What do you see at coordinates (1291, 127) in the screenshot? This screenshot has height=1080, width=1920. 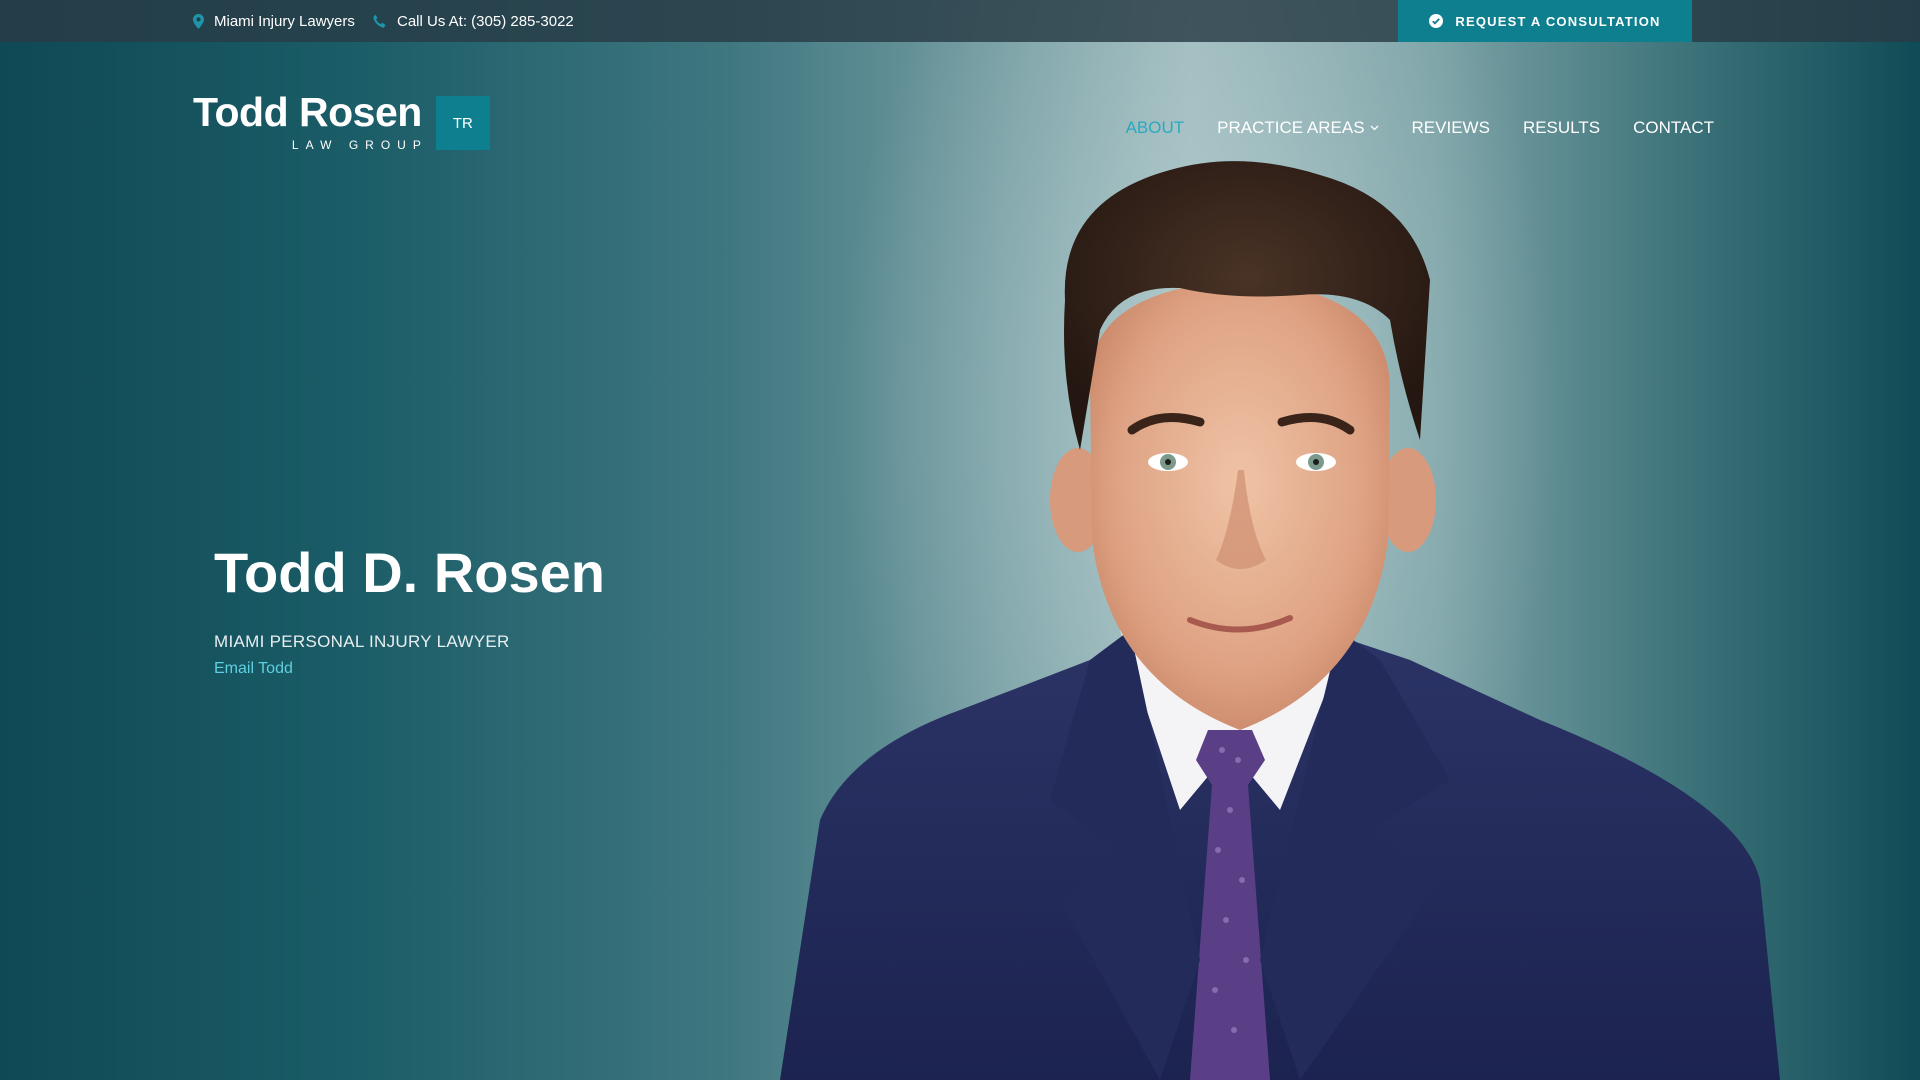 I see `nav-item-label: PRACTICE AREAS` at bounding box center [1291, 127].